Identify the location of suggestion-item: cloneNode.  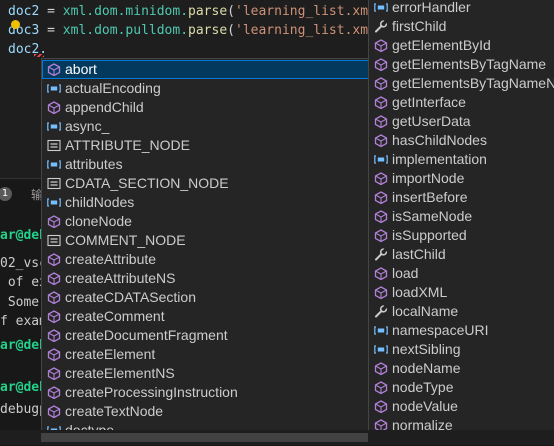
(205, 221).